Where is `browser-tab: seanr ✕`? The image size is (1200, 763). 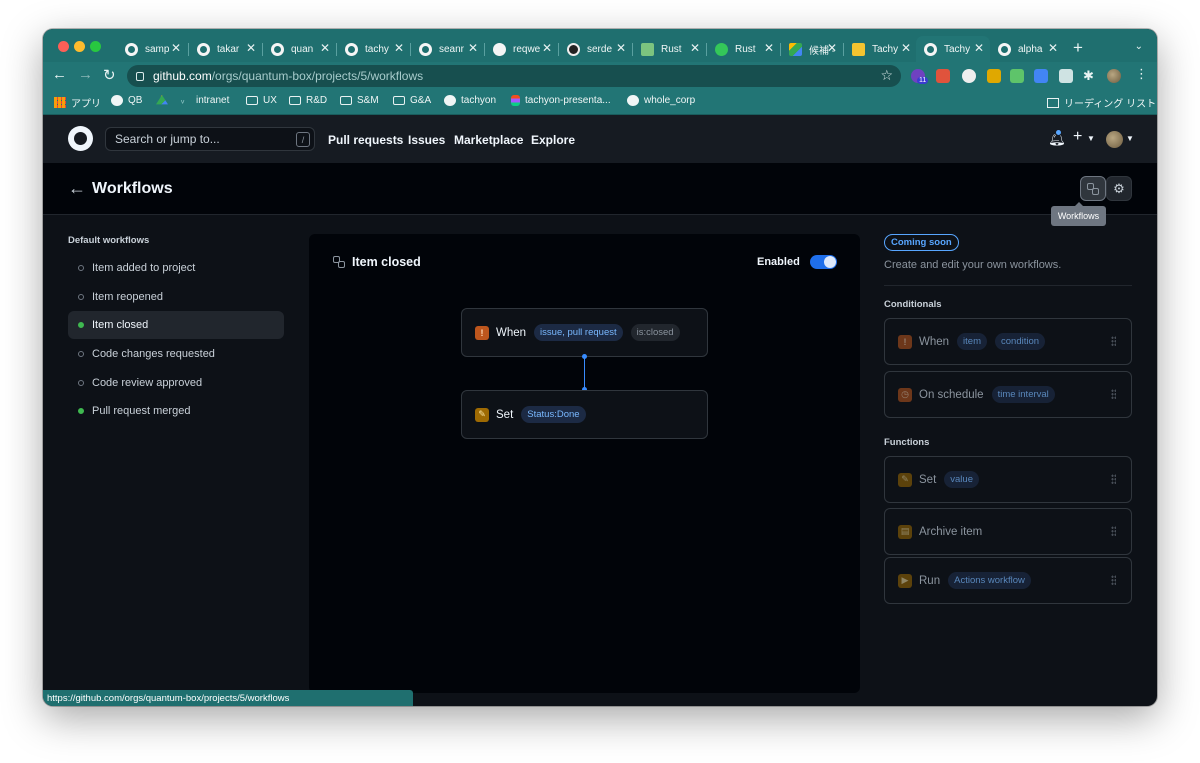
browser-tab: seanr ✕ is located at coordinates (447, 49).